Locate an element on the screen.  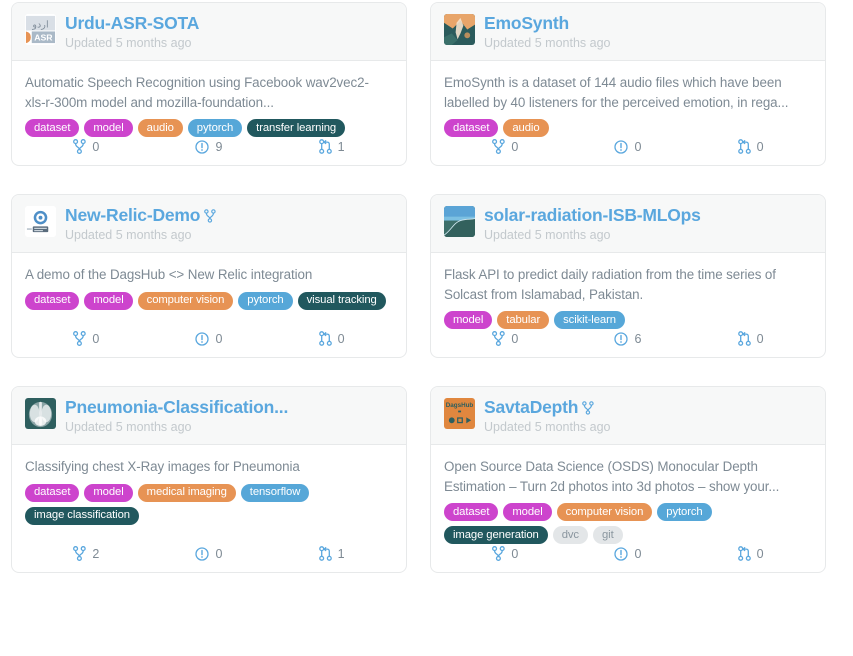
tag-chip: git is located at coordinates (607, 535).